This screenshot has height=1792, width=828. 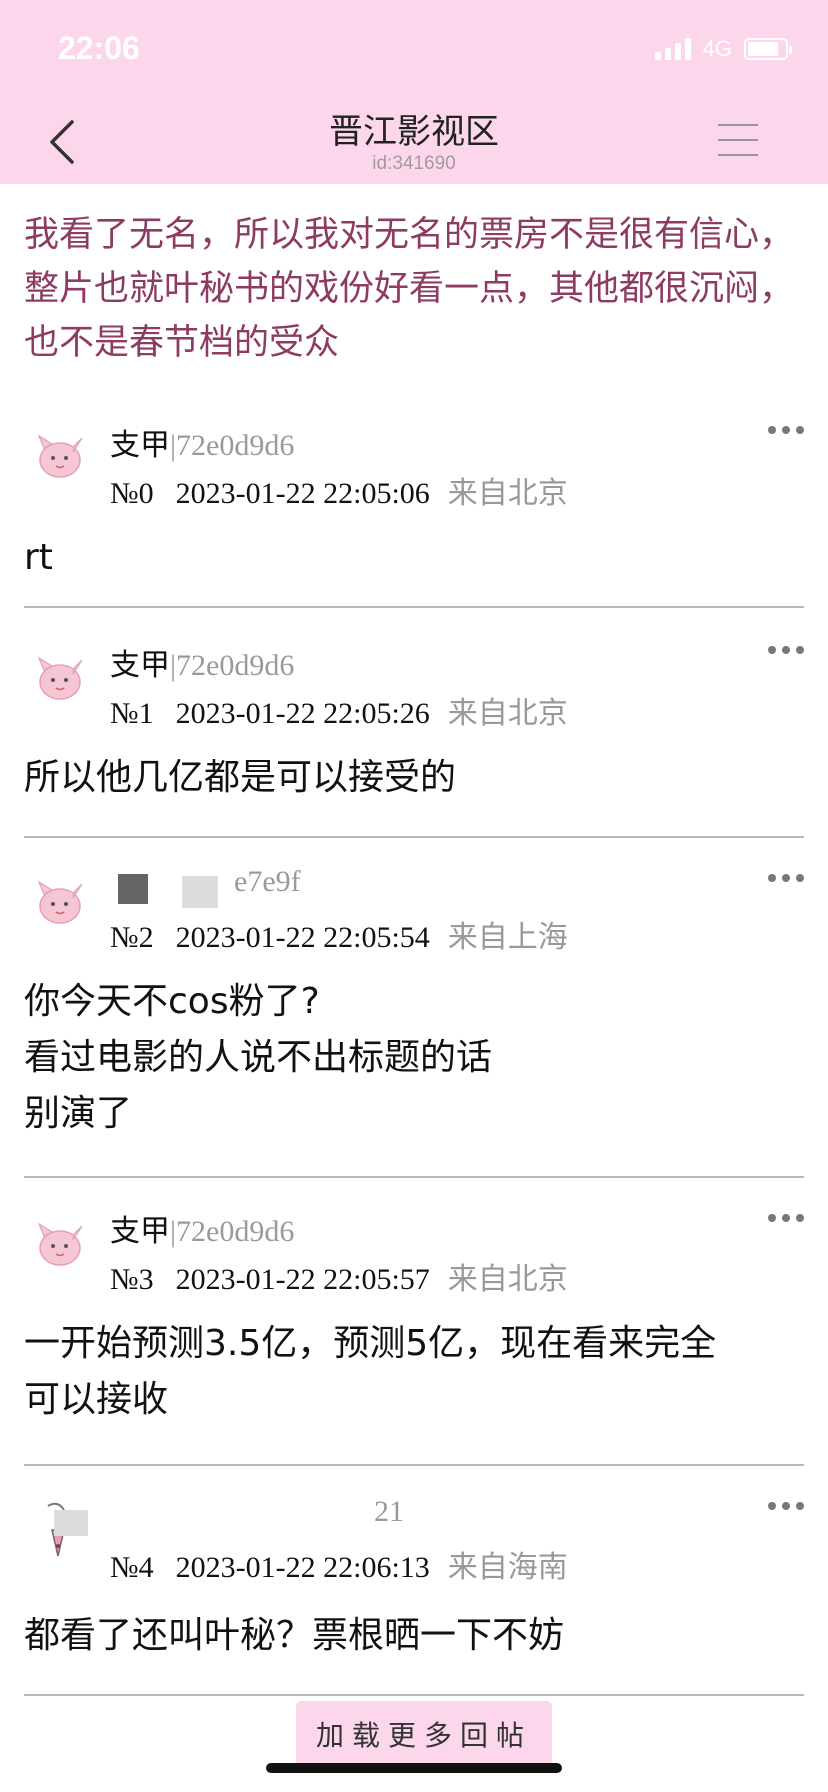 I want to click on post-line: 看过电影的人说不出标题的话, so click(x=258, y=1057).